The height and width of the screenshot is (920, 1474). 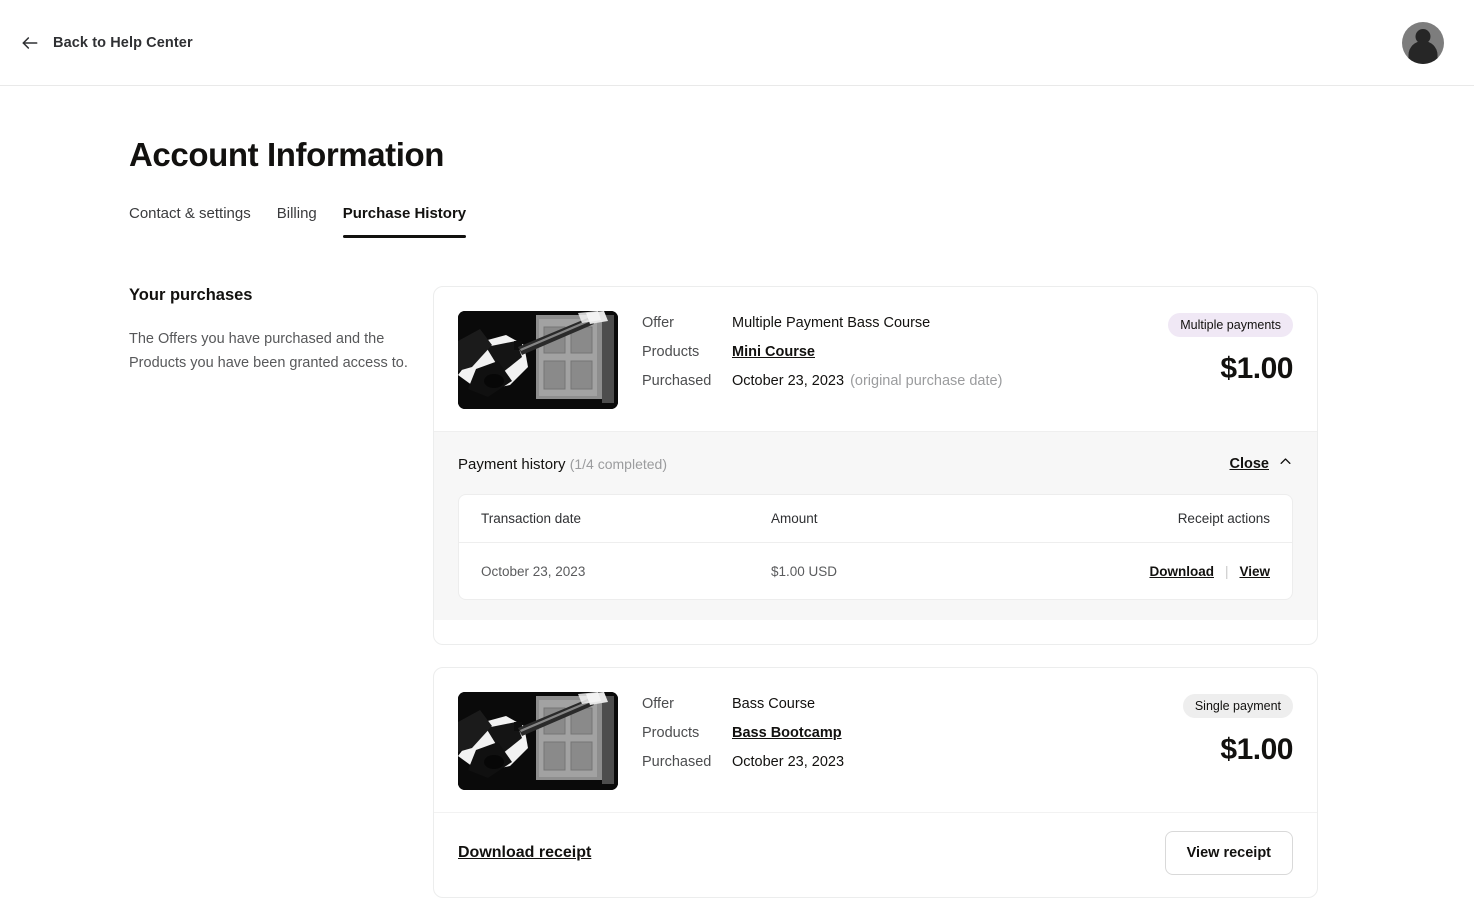 I want to click on payment-history-title: Payment history (1/4 completed), so click(x=562, y=464).